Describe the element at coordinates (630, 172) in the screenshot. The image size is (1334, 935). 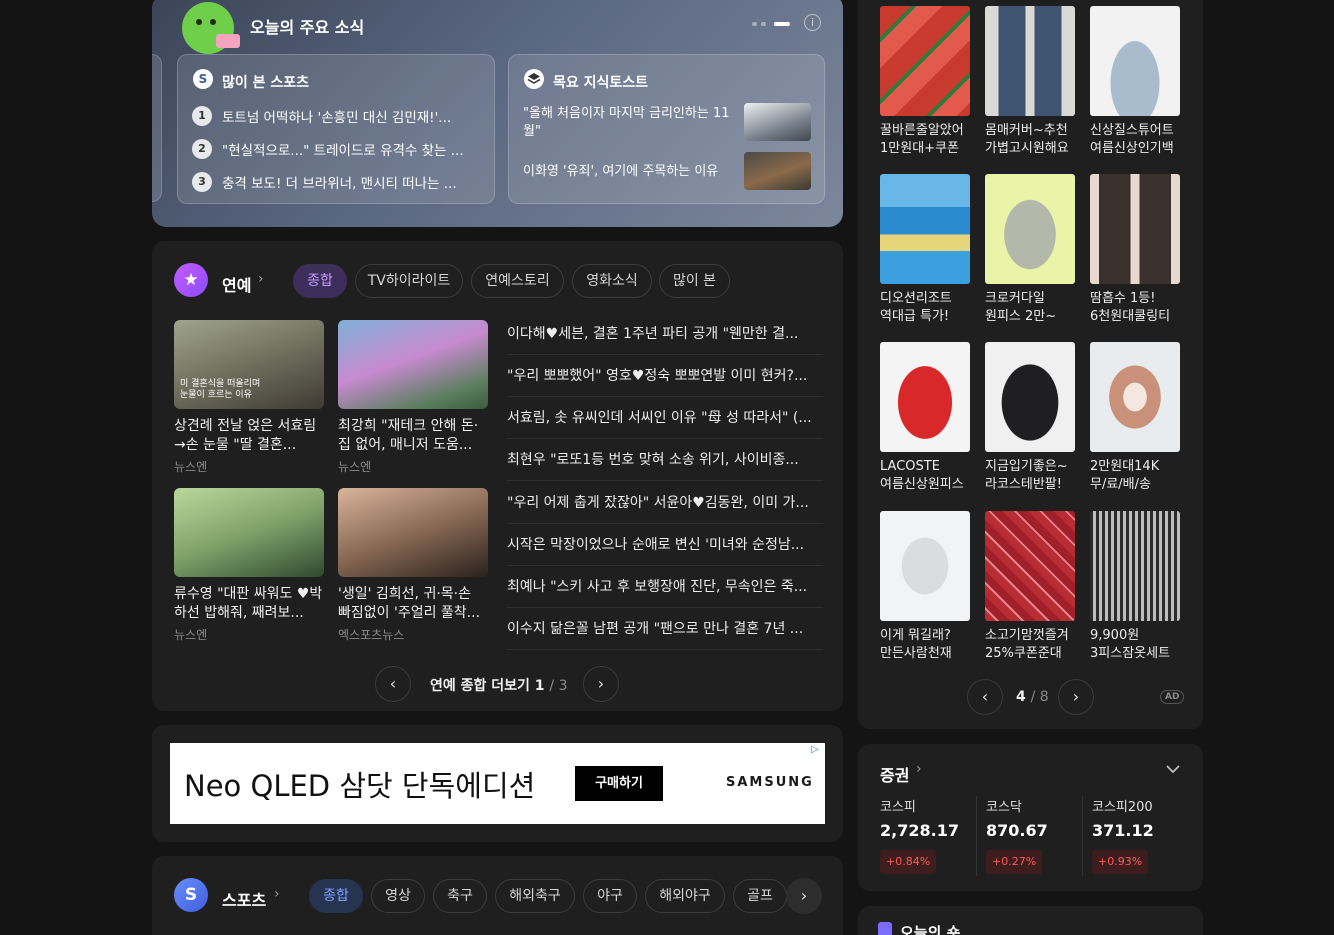
I see `knowledge-item: 이화영 '유죄', 여기에 주목하는 이유` at that location.